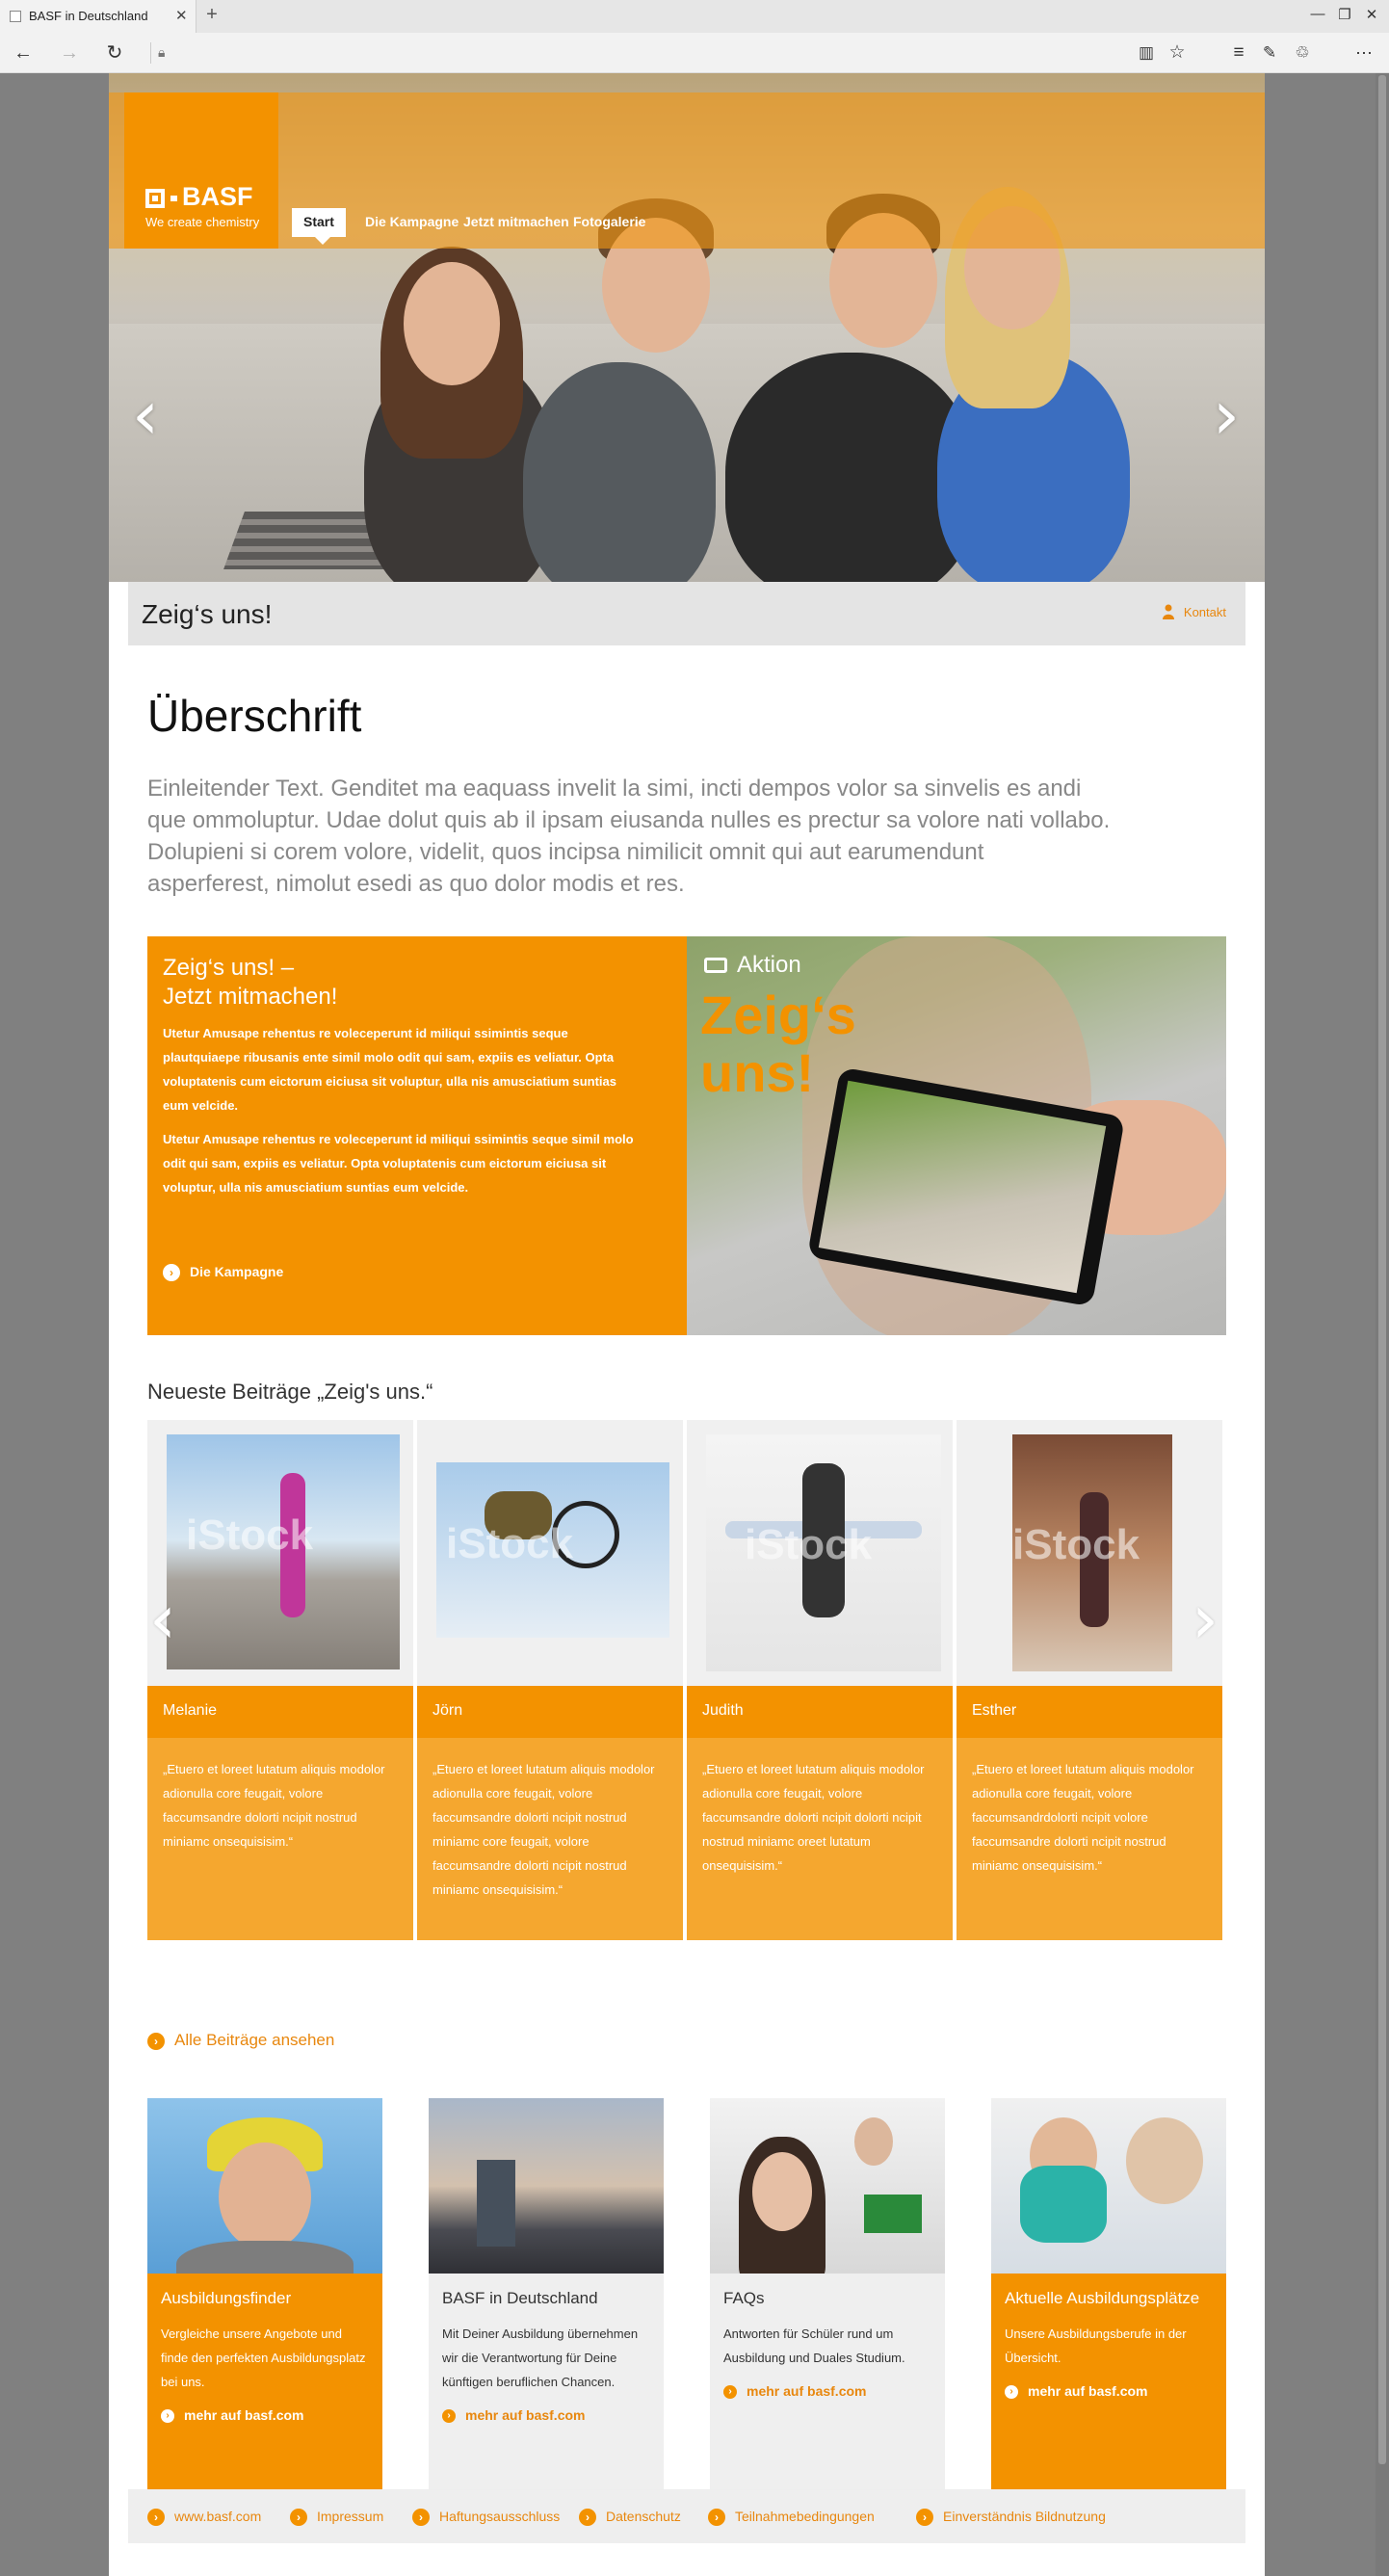 The width and height of the screenshot is (1389, 2576). What do you see at coordinates (162, 1619) in the screenshot?
I see `posts-prev-arrow-icon: ‹` at bounding box center [162, 1619].